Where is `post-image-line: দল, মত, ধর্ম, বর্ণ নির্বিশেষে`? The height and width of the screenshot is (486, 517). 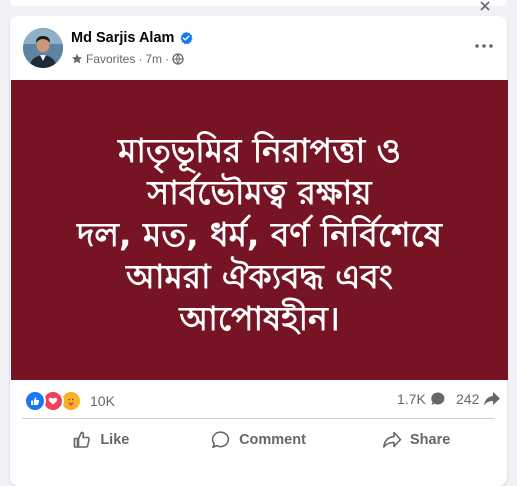 post-image-line: দল, মত, ধর্ম, বর্ণ নির্বিশেষে is located at coordinates (259, 234).